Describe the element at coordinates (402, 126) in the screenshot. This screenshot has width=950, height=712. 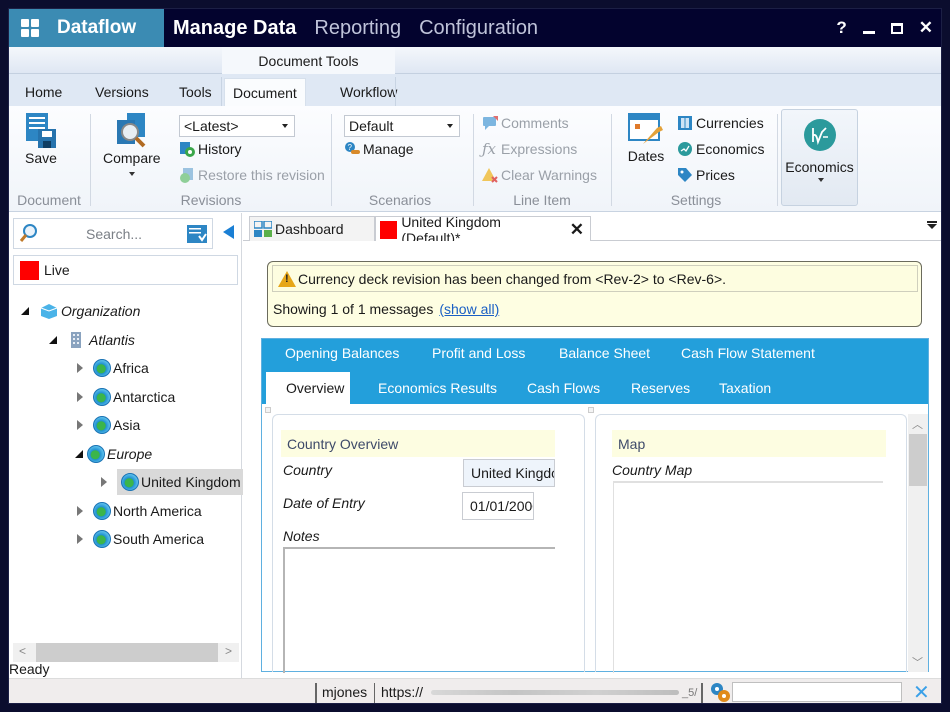
I see `scenario-select: Default` at that location.